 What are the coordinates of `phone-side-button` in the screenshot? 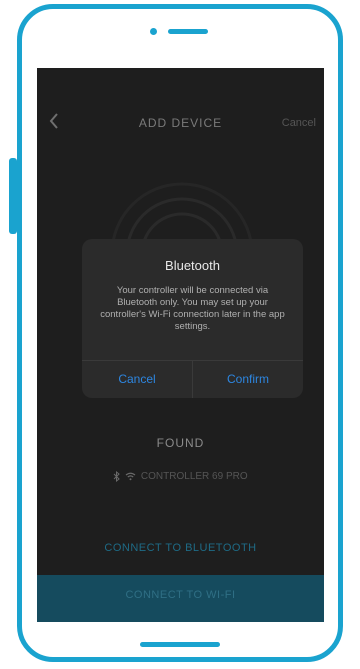 It's located at (13, 196).